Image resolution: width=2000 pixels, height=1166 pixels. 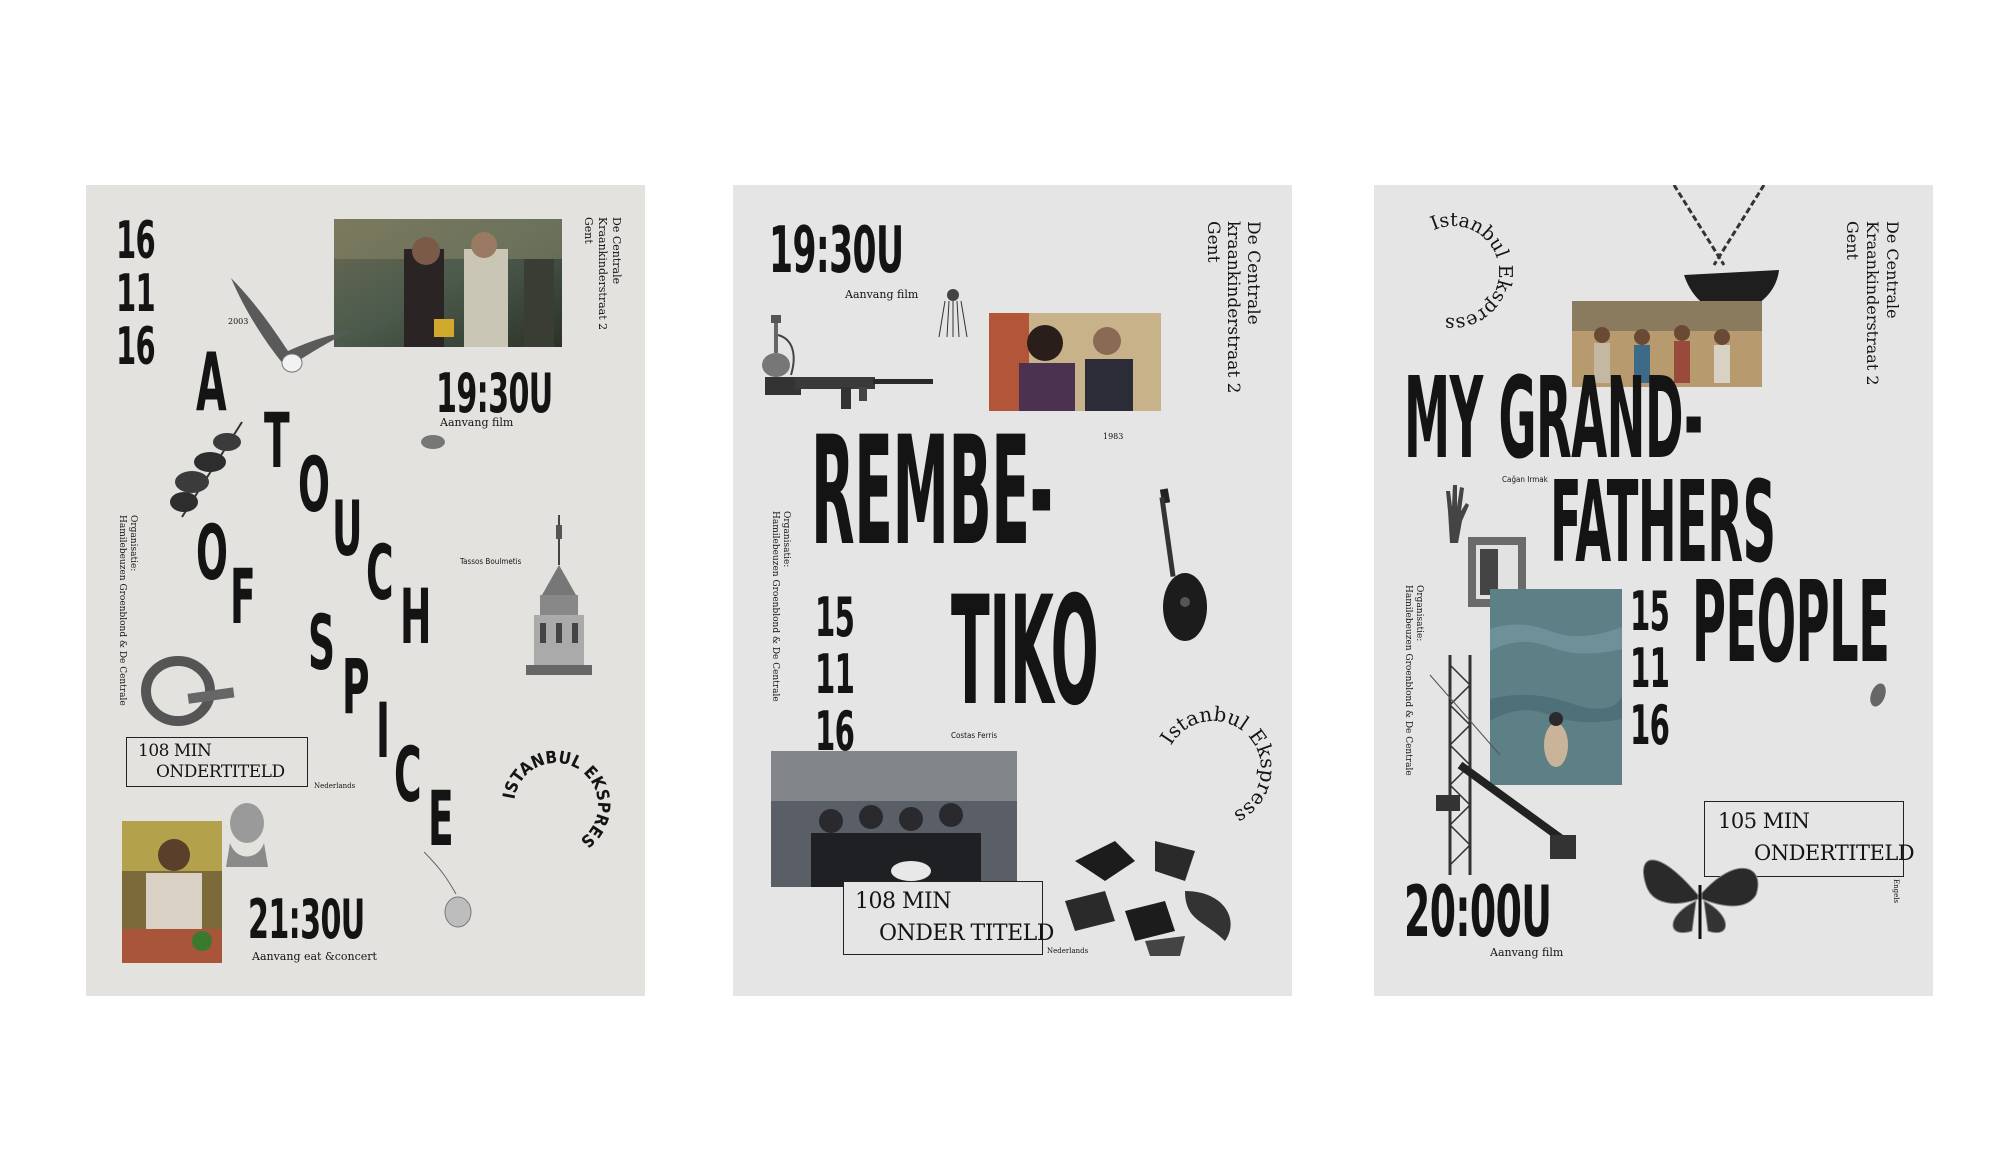 What do you see at coordinates (1457, 514) in the screenshot?
I see `hand-icon` at bounding box center [1457, 514].